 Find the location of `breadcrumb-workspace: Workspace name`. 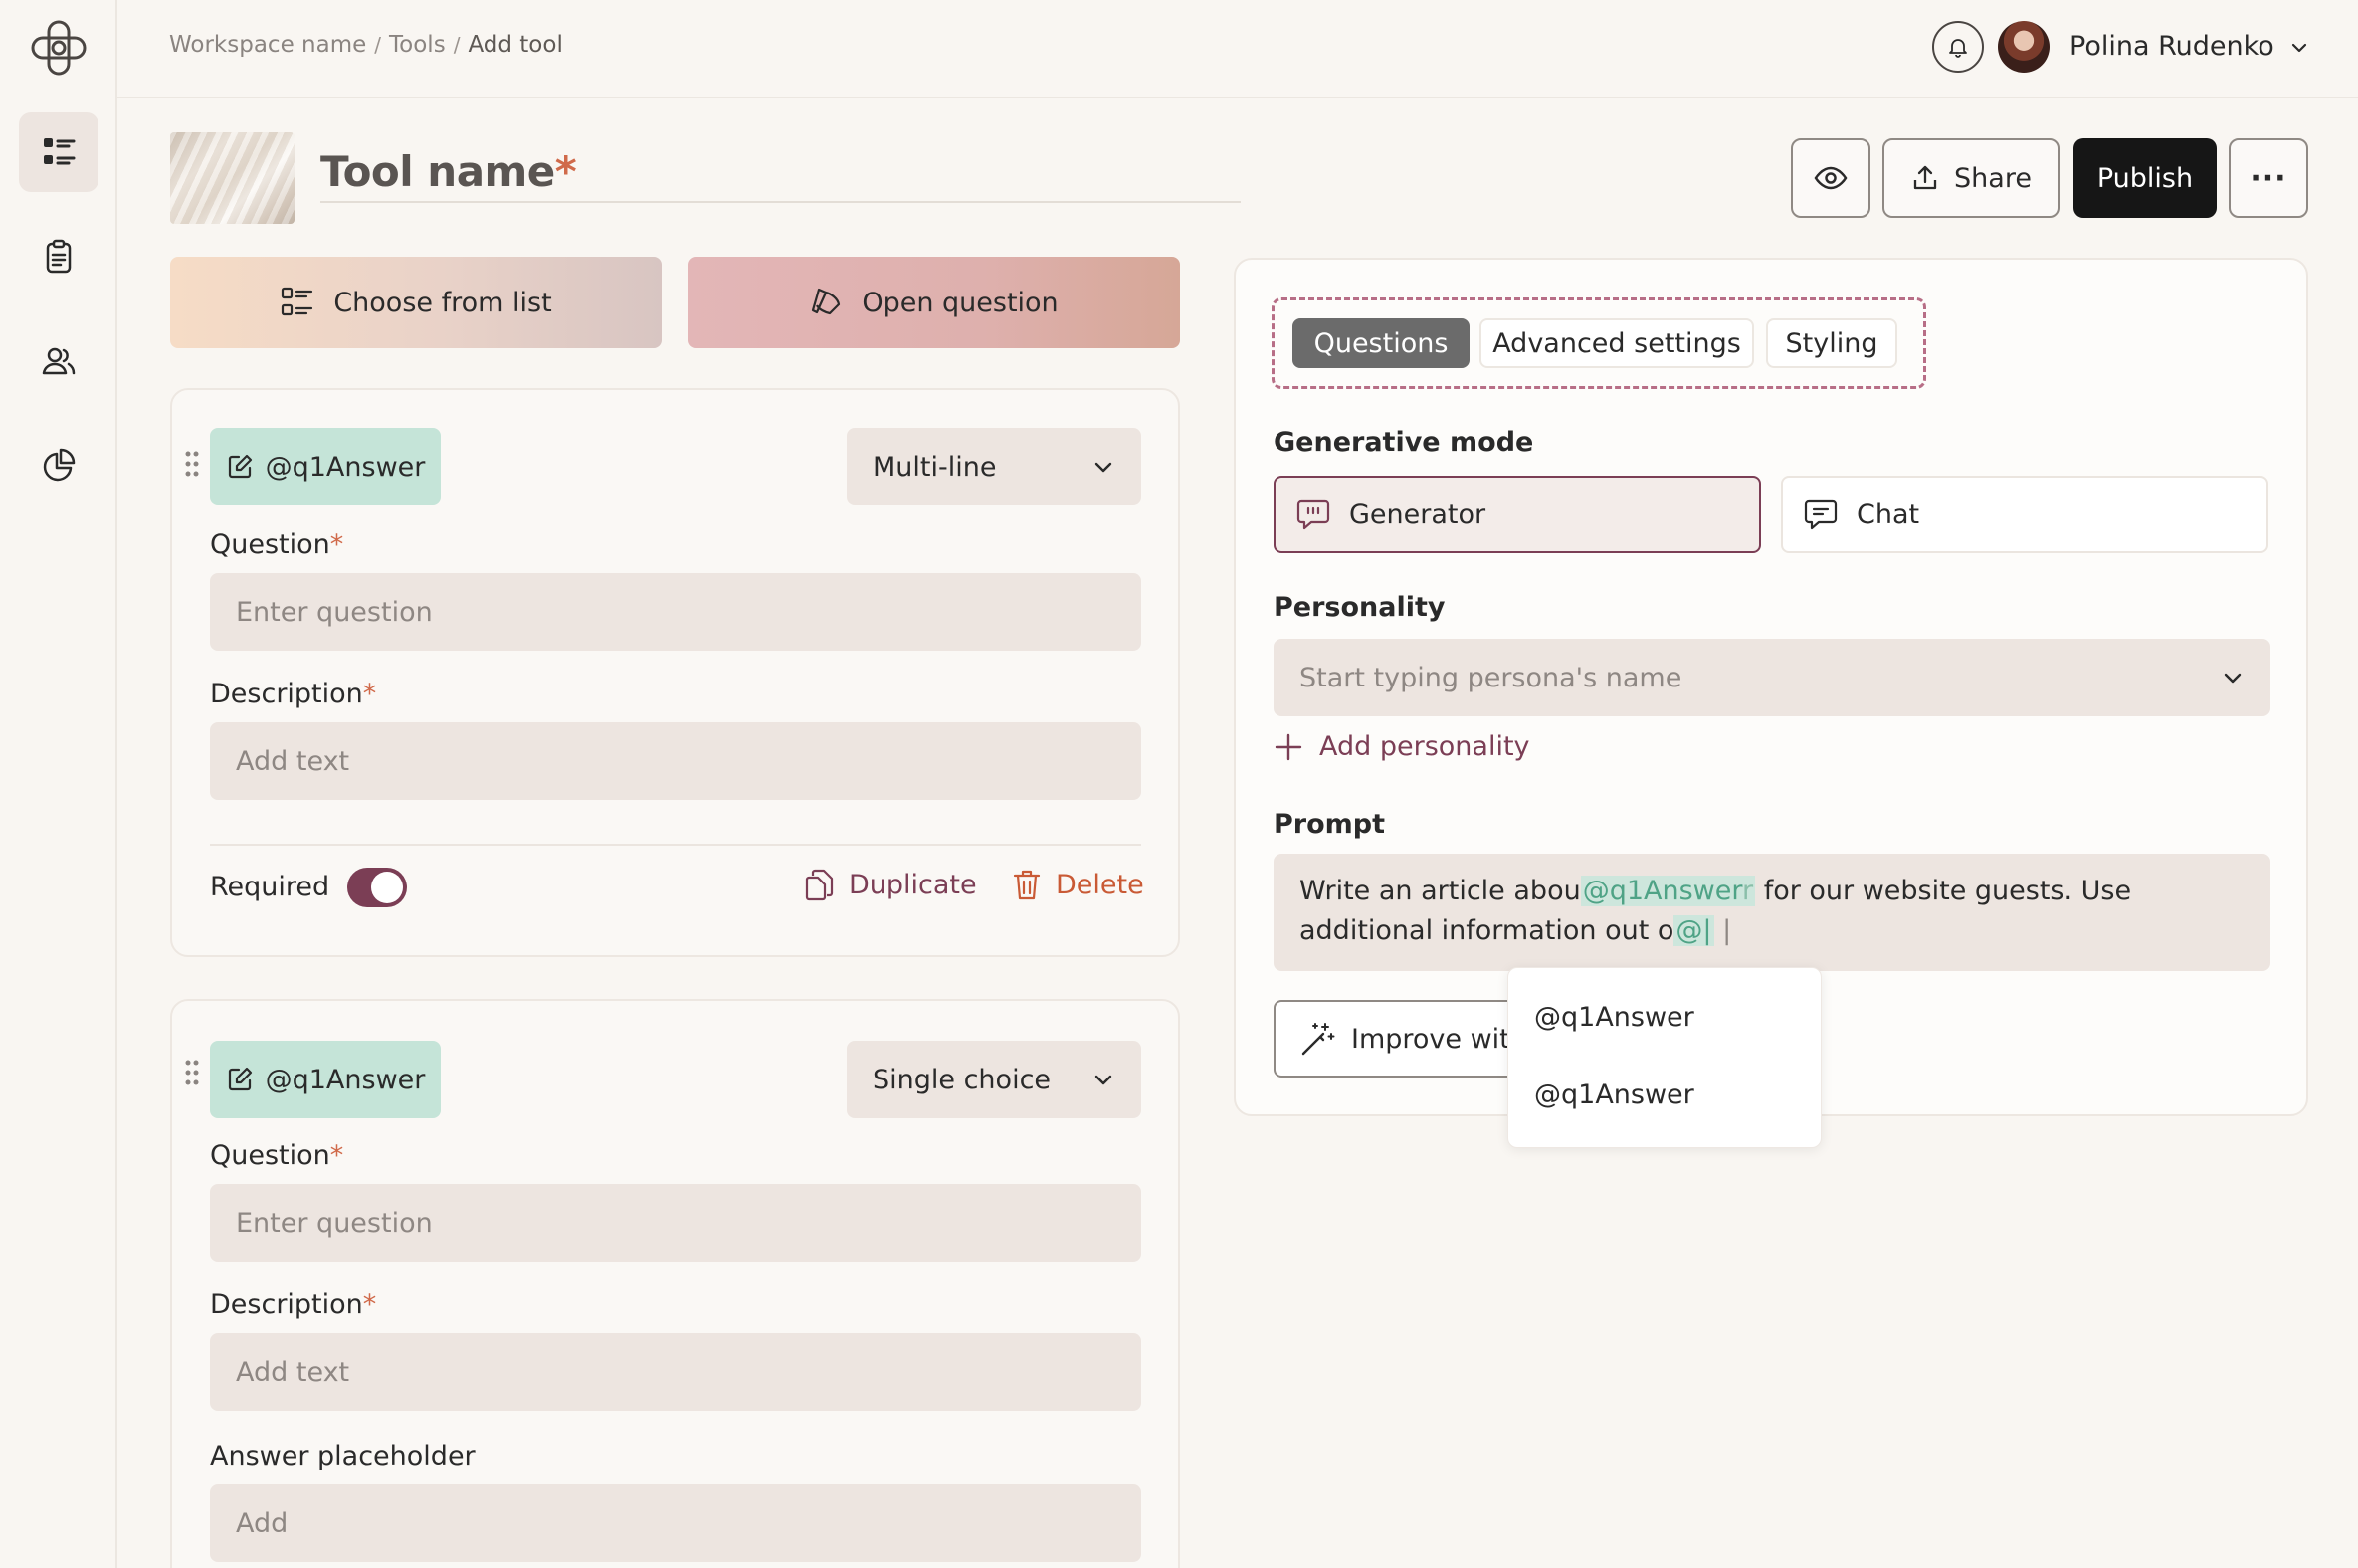

breadcrumb-workspace: Workspace name is located at coordinates (267, 45).